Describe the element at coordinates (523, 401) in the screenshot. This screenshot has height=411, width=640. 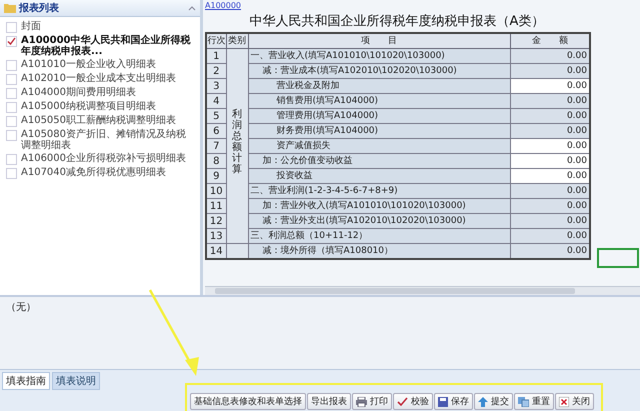
I see `windows-icon` at that location.